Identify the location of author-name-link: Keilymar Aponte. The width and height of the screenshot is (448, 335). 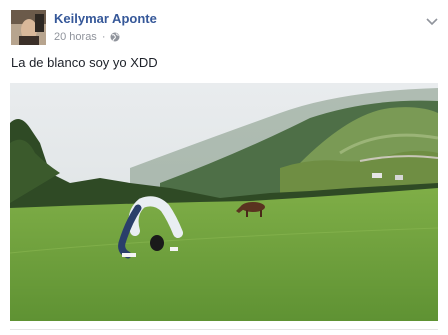
(105, 18).